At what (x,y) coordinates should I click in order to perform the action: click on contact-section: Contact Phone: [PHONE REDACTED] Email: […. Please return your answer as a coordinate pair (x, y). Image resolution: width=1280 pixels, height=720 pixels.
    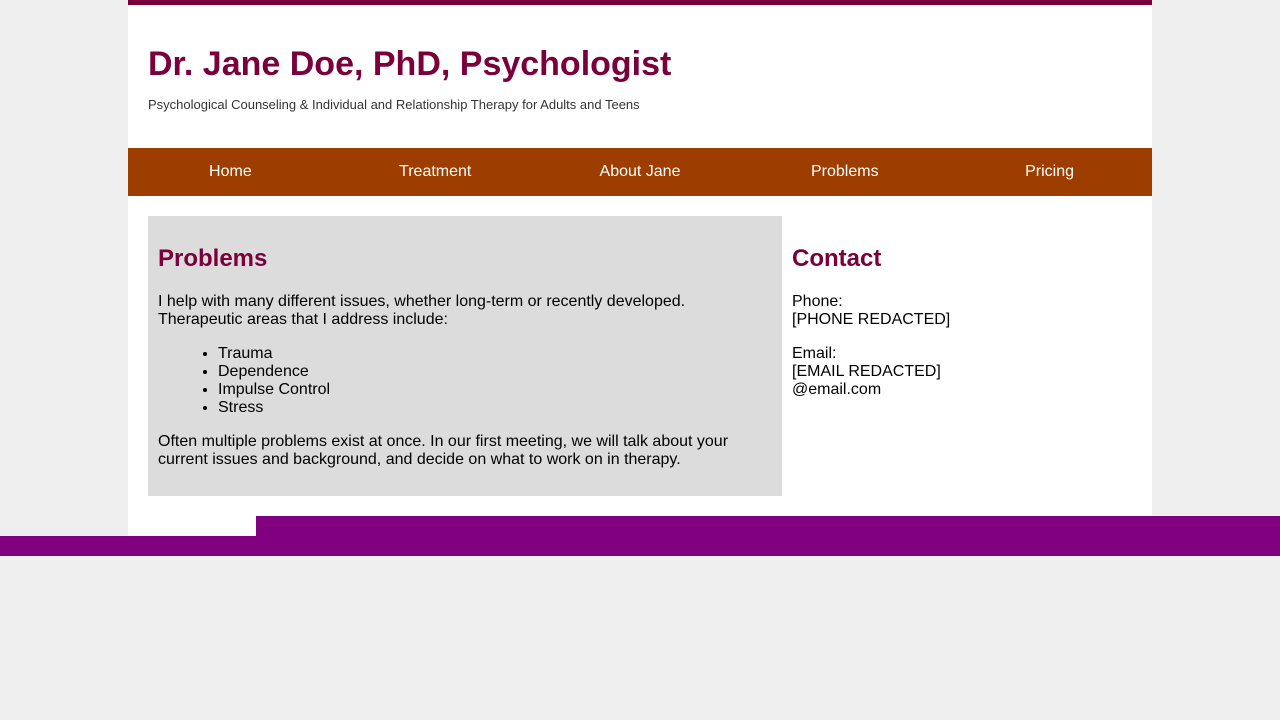
    Looking at the image, I should click on (957, 356).